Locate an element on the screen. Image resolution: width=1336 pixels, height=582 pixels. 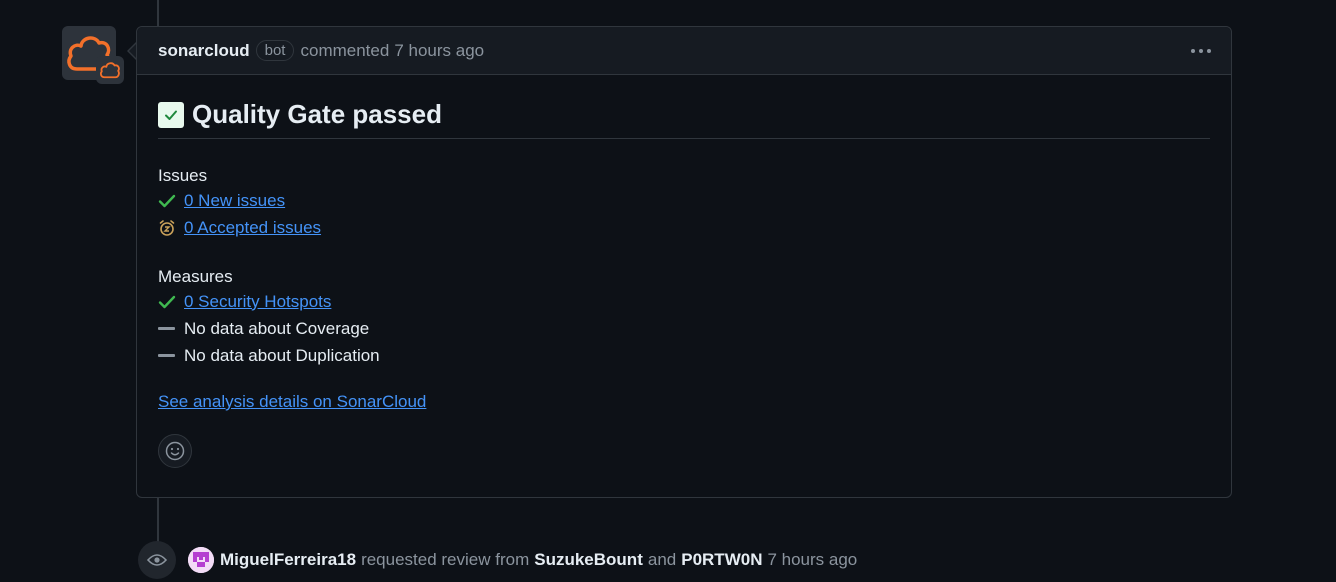
event-timestamp: 7 hours ago is located at coordinates (812, 560).